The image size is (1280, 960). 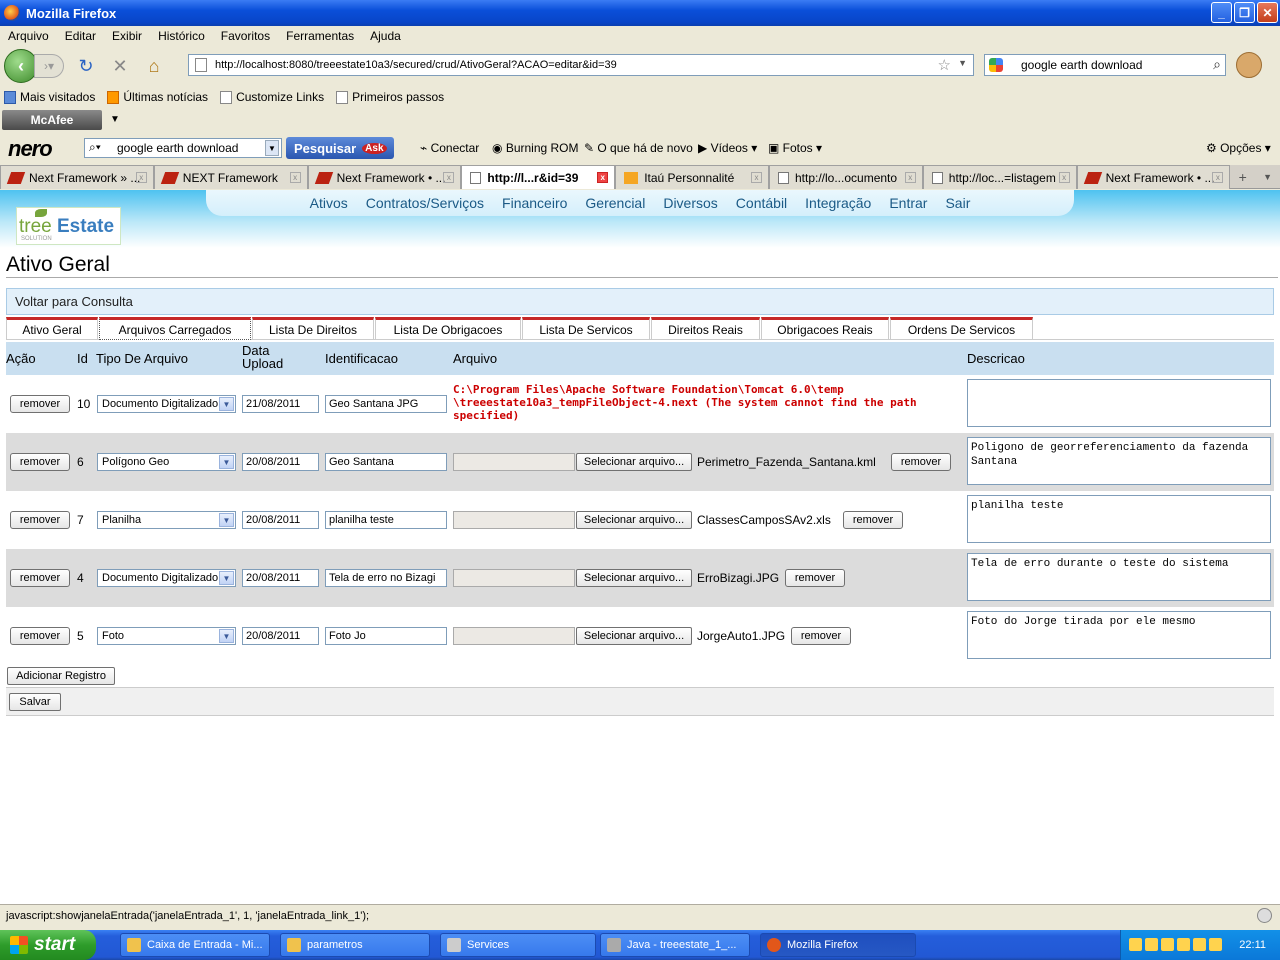 I want to click on tab-obrigacoes-reais: Obrigacoes Reais, so click(x=825, y=328).